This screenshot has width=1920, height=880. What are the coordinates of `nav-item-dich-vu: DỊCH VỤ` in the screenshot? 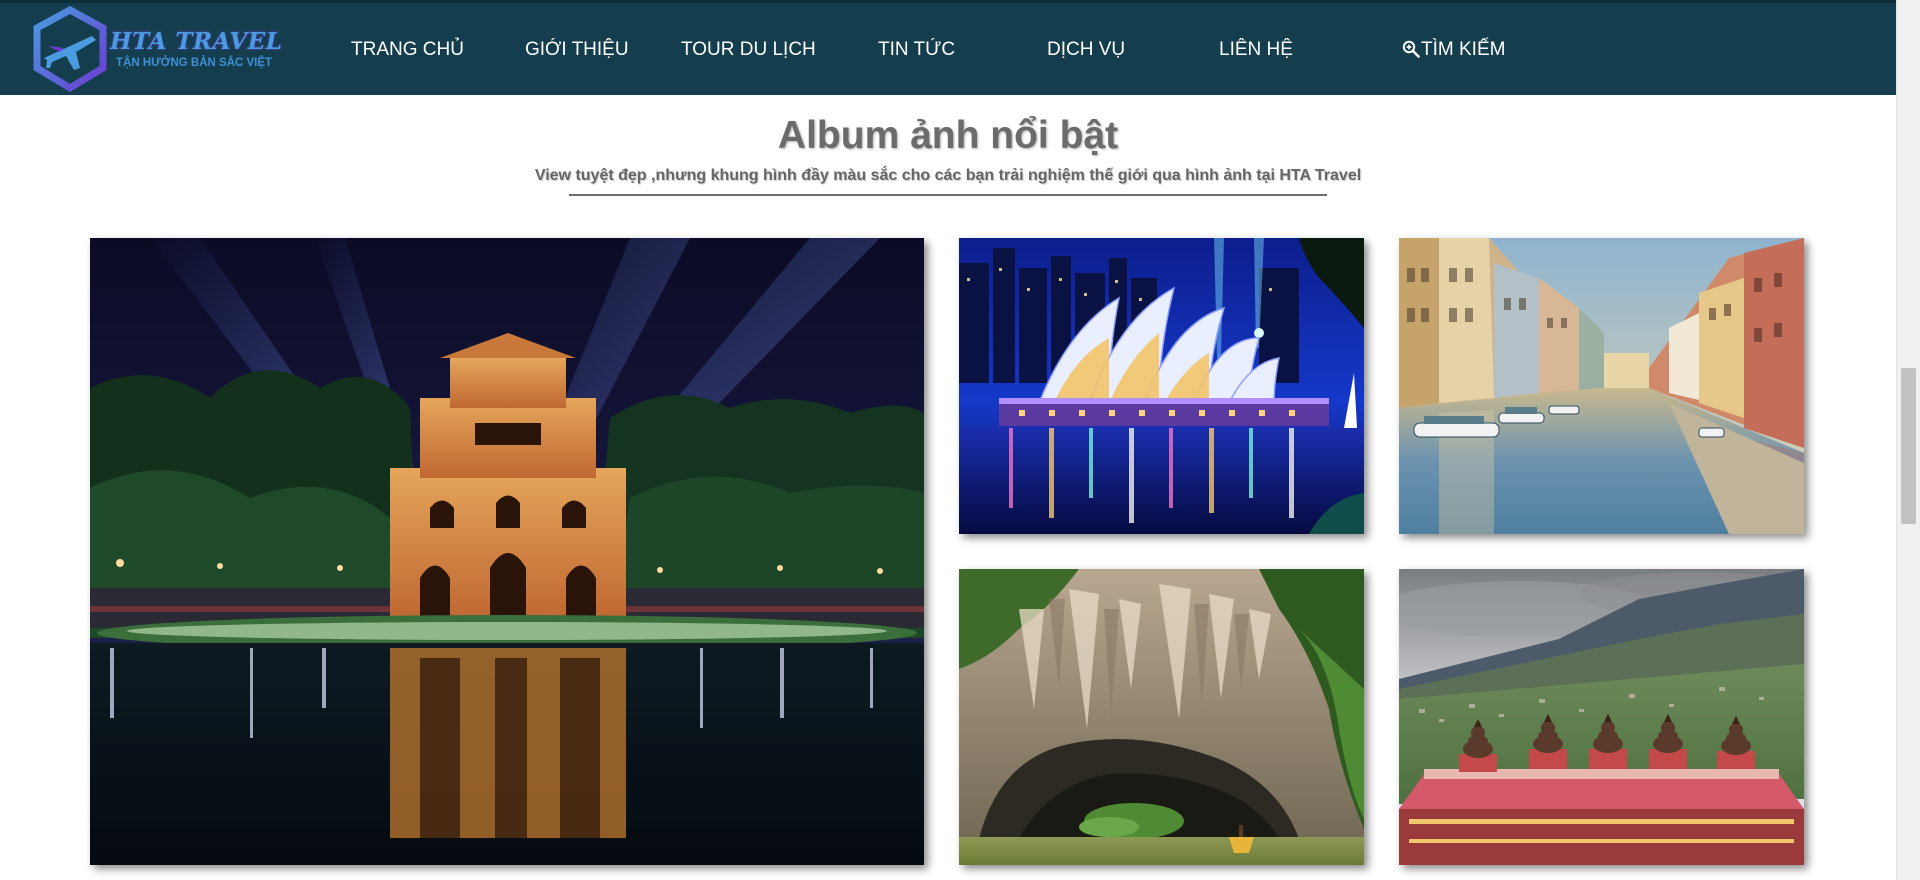 It's located at (1086, 50).